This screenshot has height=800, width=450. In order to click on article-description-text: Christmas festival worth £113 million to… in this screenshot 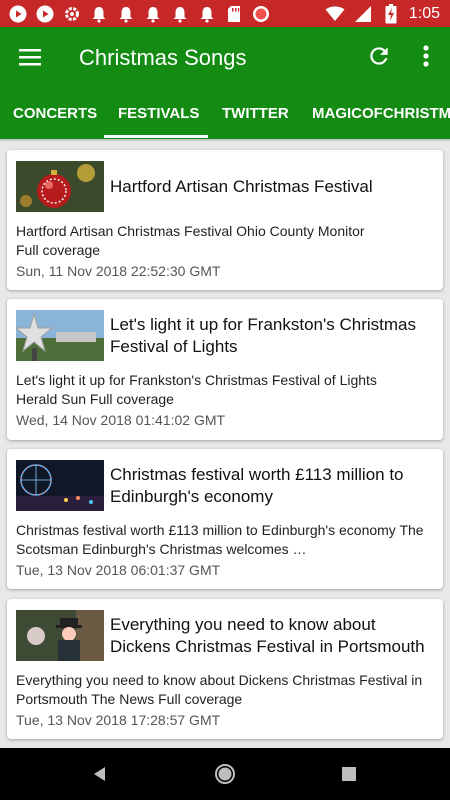, I will do `click(220, 539)`.